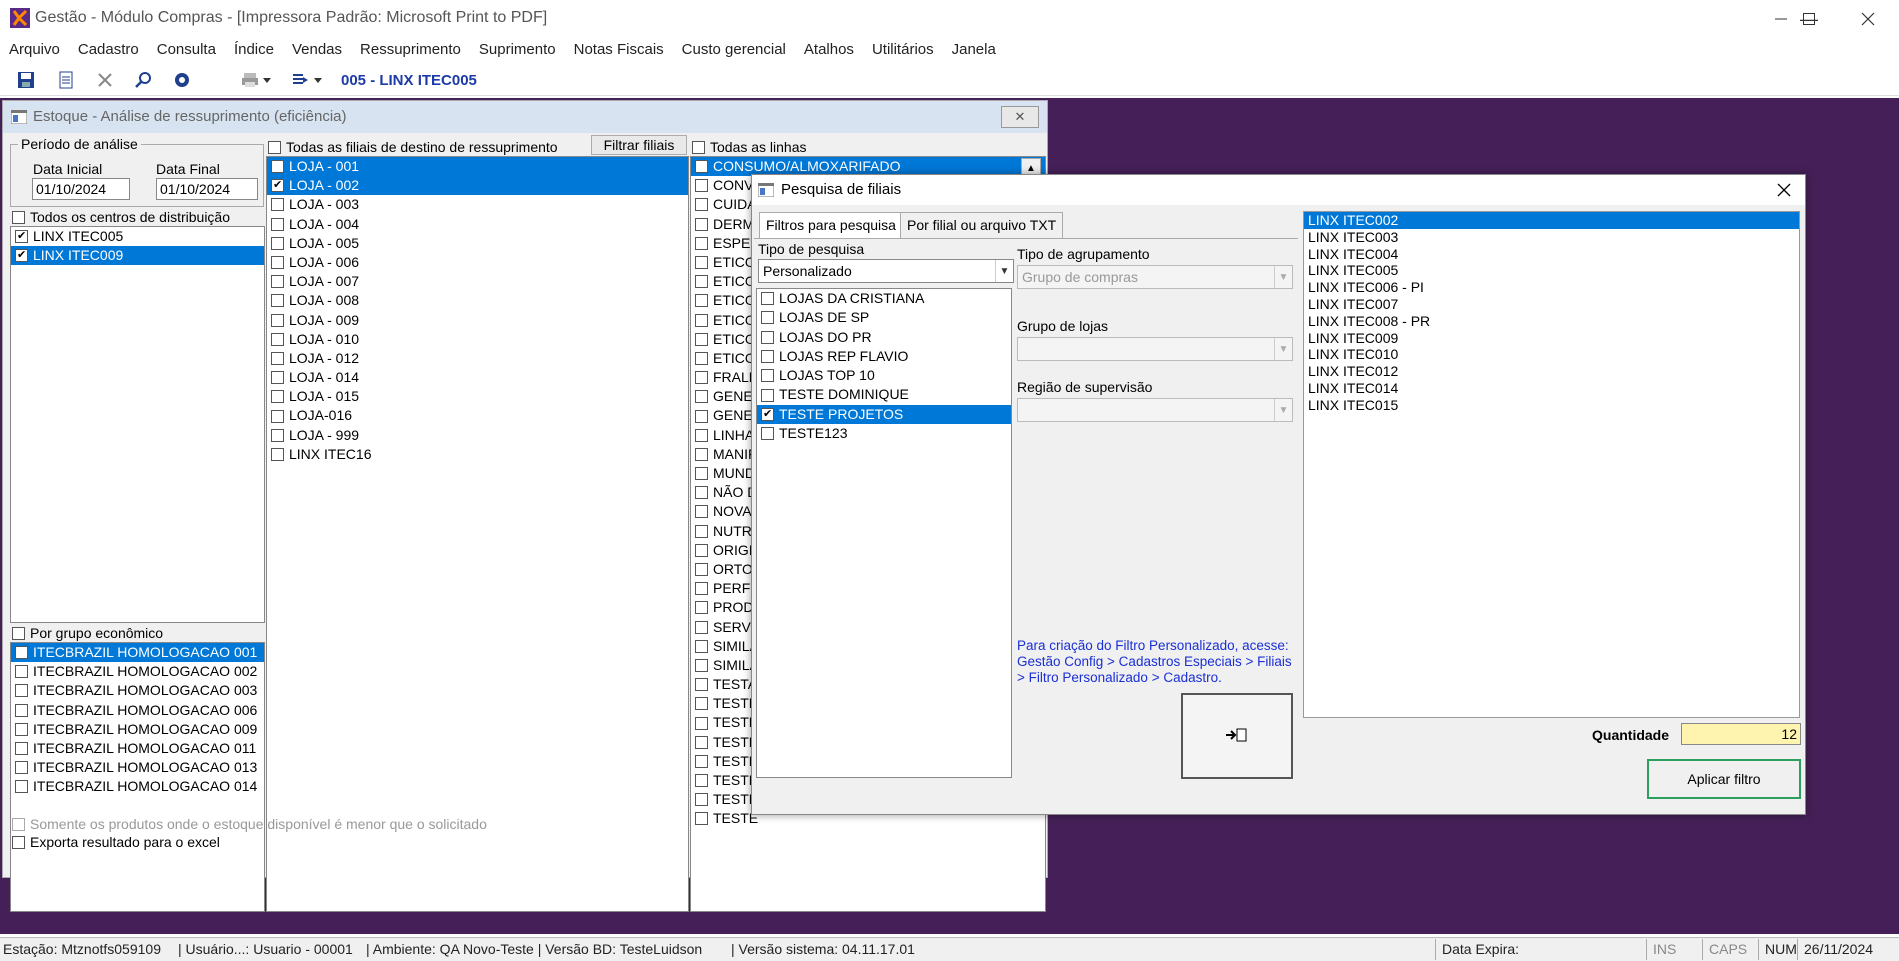  What do you see at coordinates (477, 415) in the screenshot?
I see `filial-row: LOJA-016` at bounding box center [477, 415].